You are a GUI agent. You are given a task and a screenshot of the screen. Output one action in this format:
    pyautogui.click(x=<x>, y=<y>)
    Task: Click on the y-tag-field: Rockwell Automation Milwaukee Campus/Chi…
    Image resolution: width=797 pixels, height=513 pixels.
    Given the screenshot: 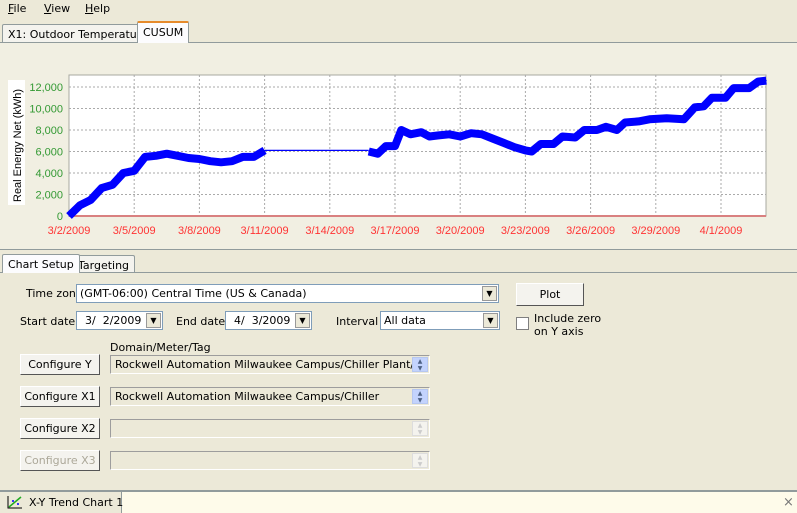 What is the action you would take?
    pyautogui.click(x=270, y=364)
    